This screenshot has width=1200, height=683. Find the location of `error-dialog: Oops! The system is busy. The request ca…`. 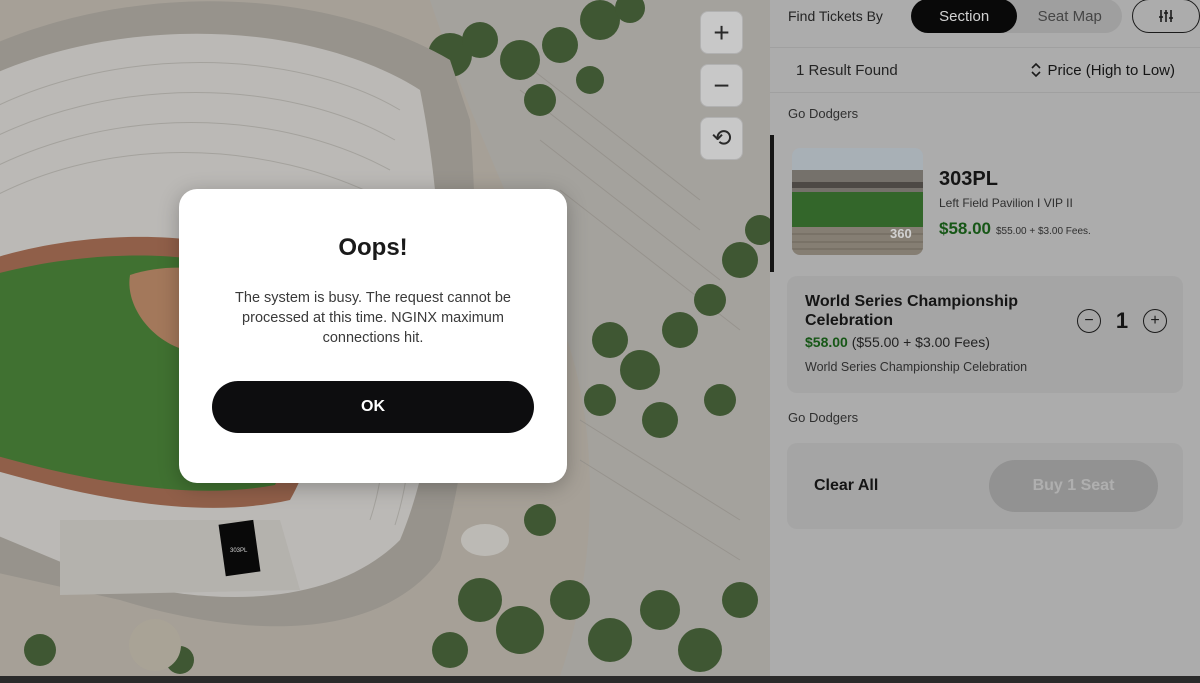

error-dialog: Oops! The system is busy. The request ca… is located at coordinates (373, 336).